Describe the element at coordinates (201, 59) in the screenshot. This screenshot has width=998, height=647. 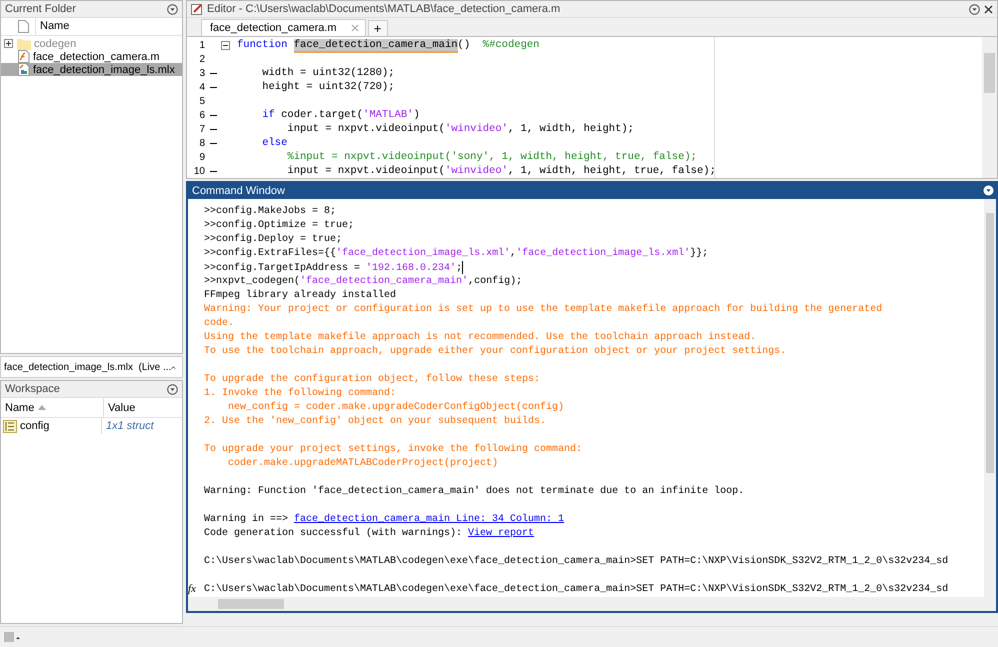
I see `line-number: 2` at that location.